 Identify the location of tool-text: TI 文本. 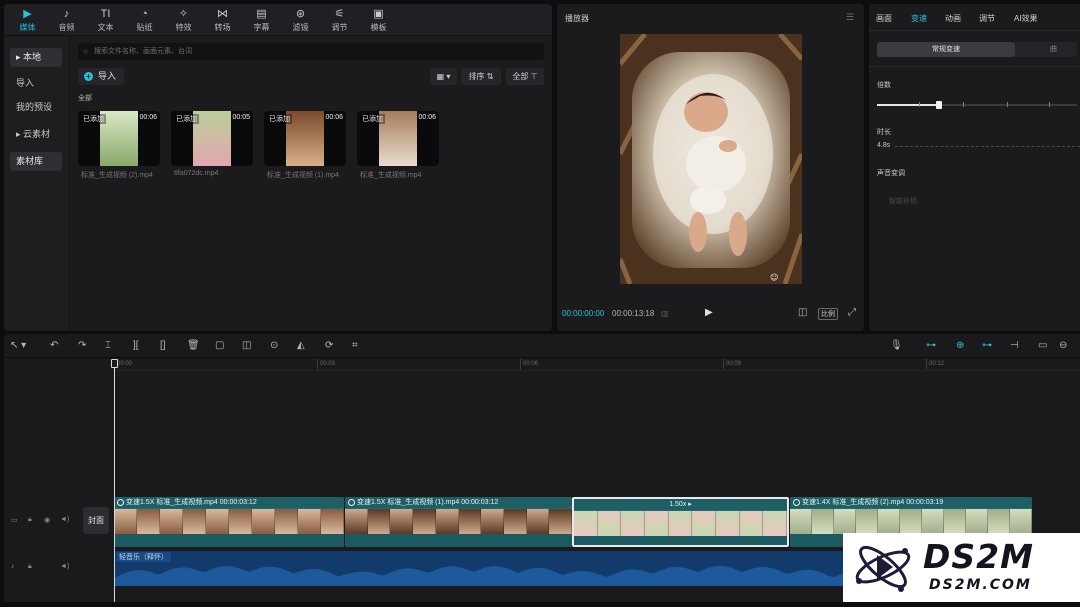
(105, 20).